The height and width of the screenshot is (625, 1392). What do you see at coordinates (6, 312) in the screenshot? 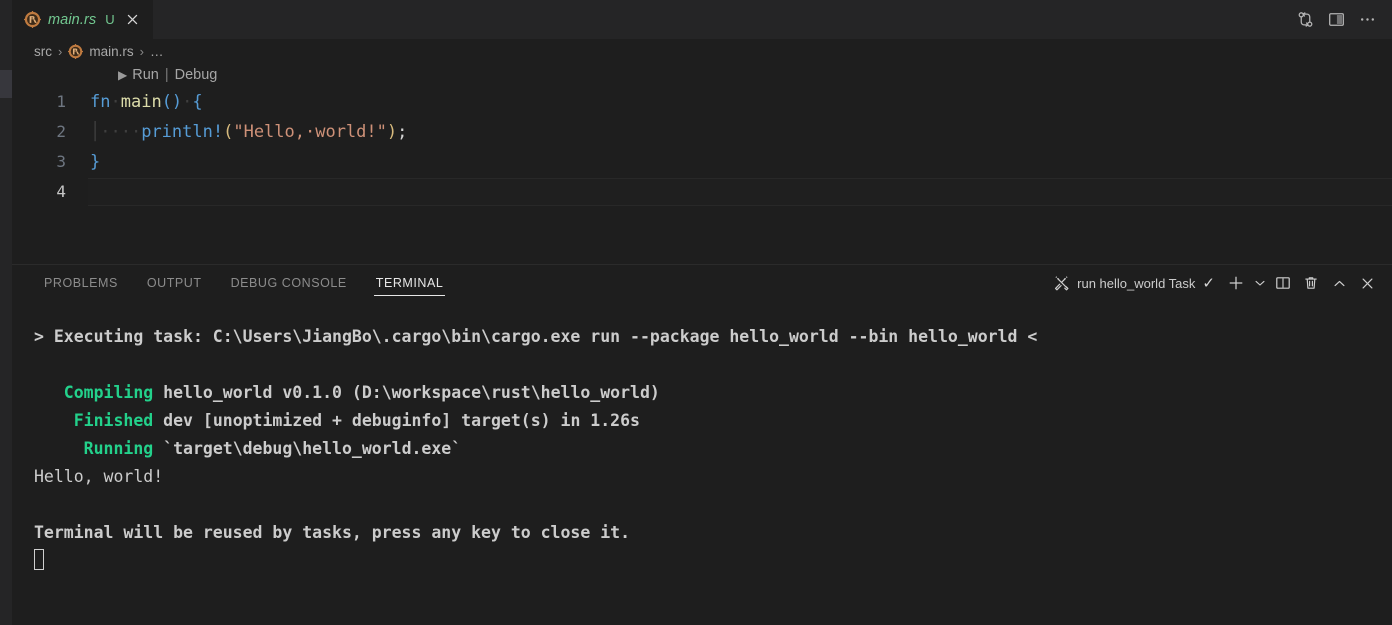
I see `activity-bar-edge` at bounding box center [6, 312].